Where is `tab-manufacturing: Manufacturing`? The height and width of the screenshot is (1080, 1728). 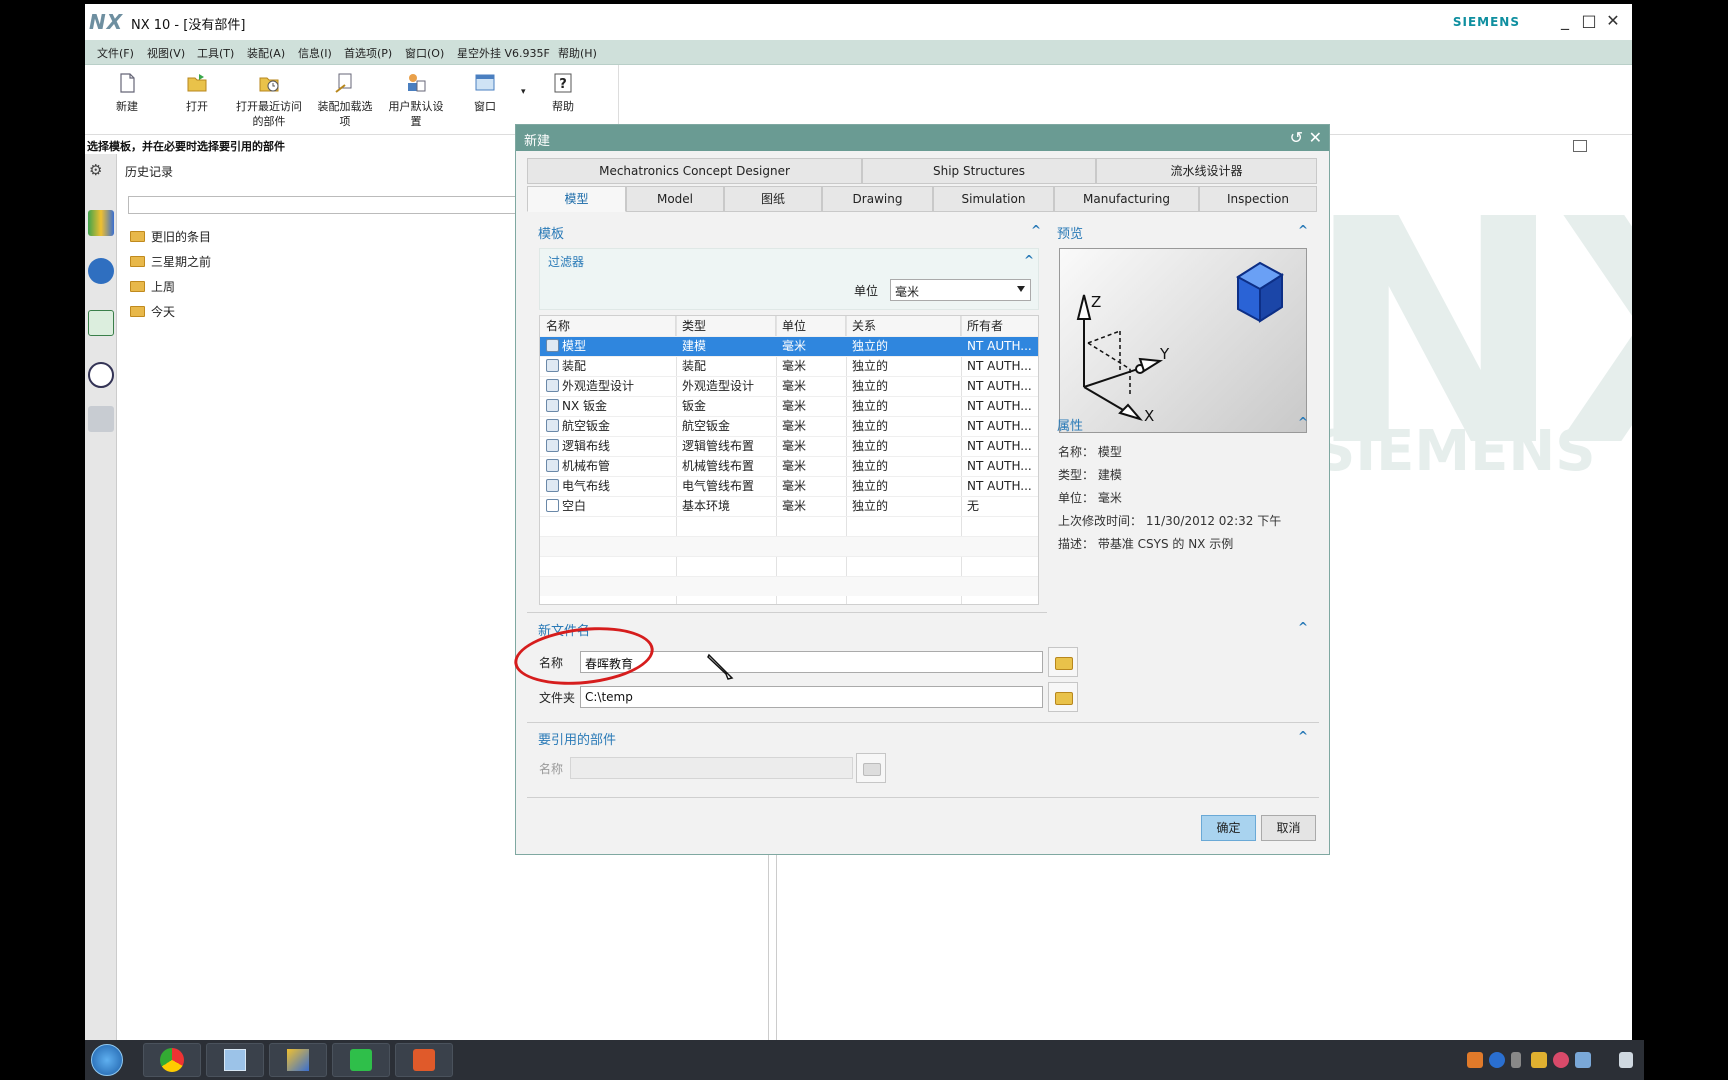
tab-manufacturing: Manufacturing is located at coordinates (1126, 199).